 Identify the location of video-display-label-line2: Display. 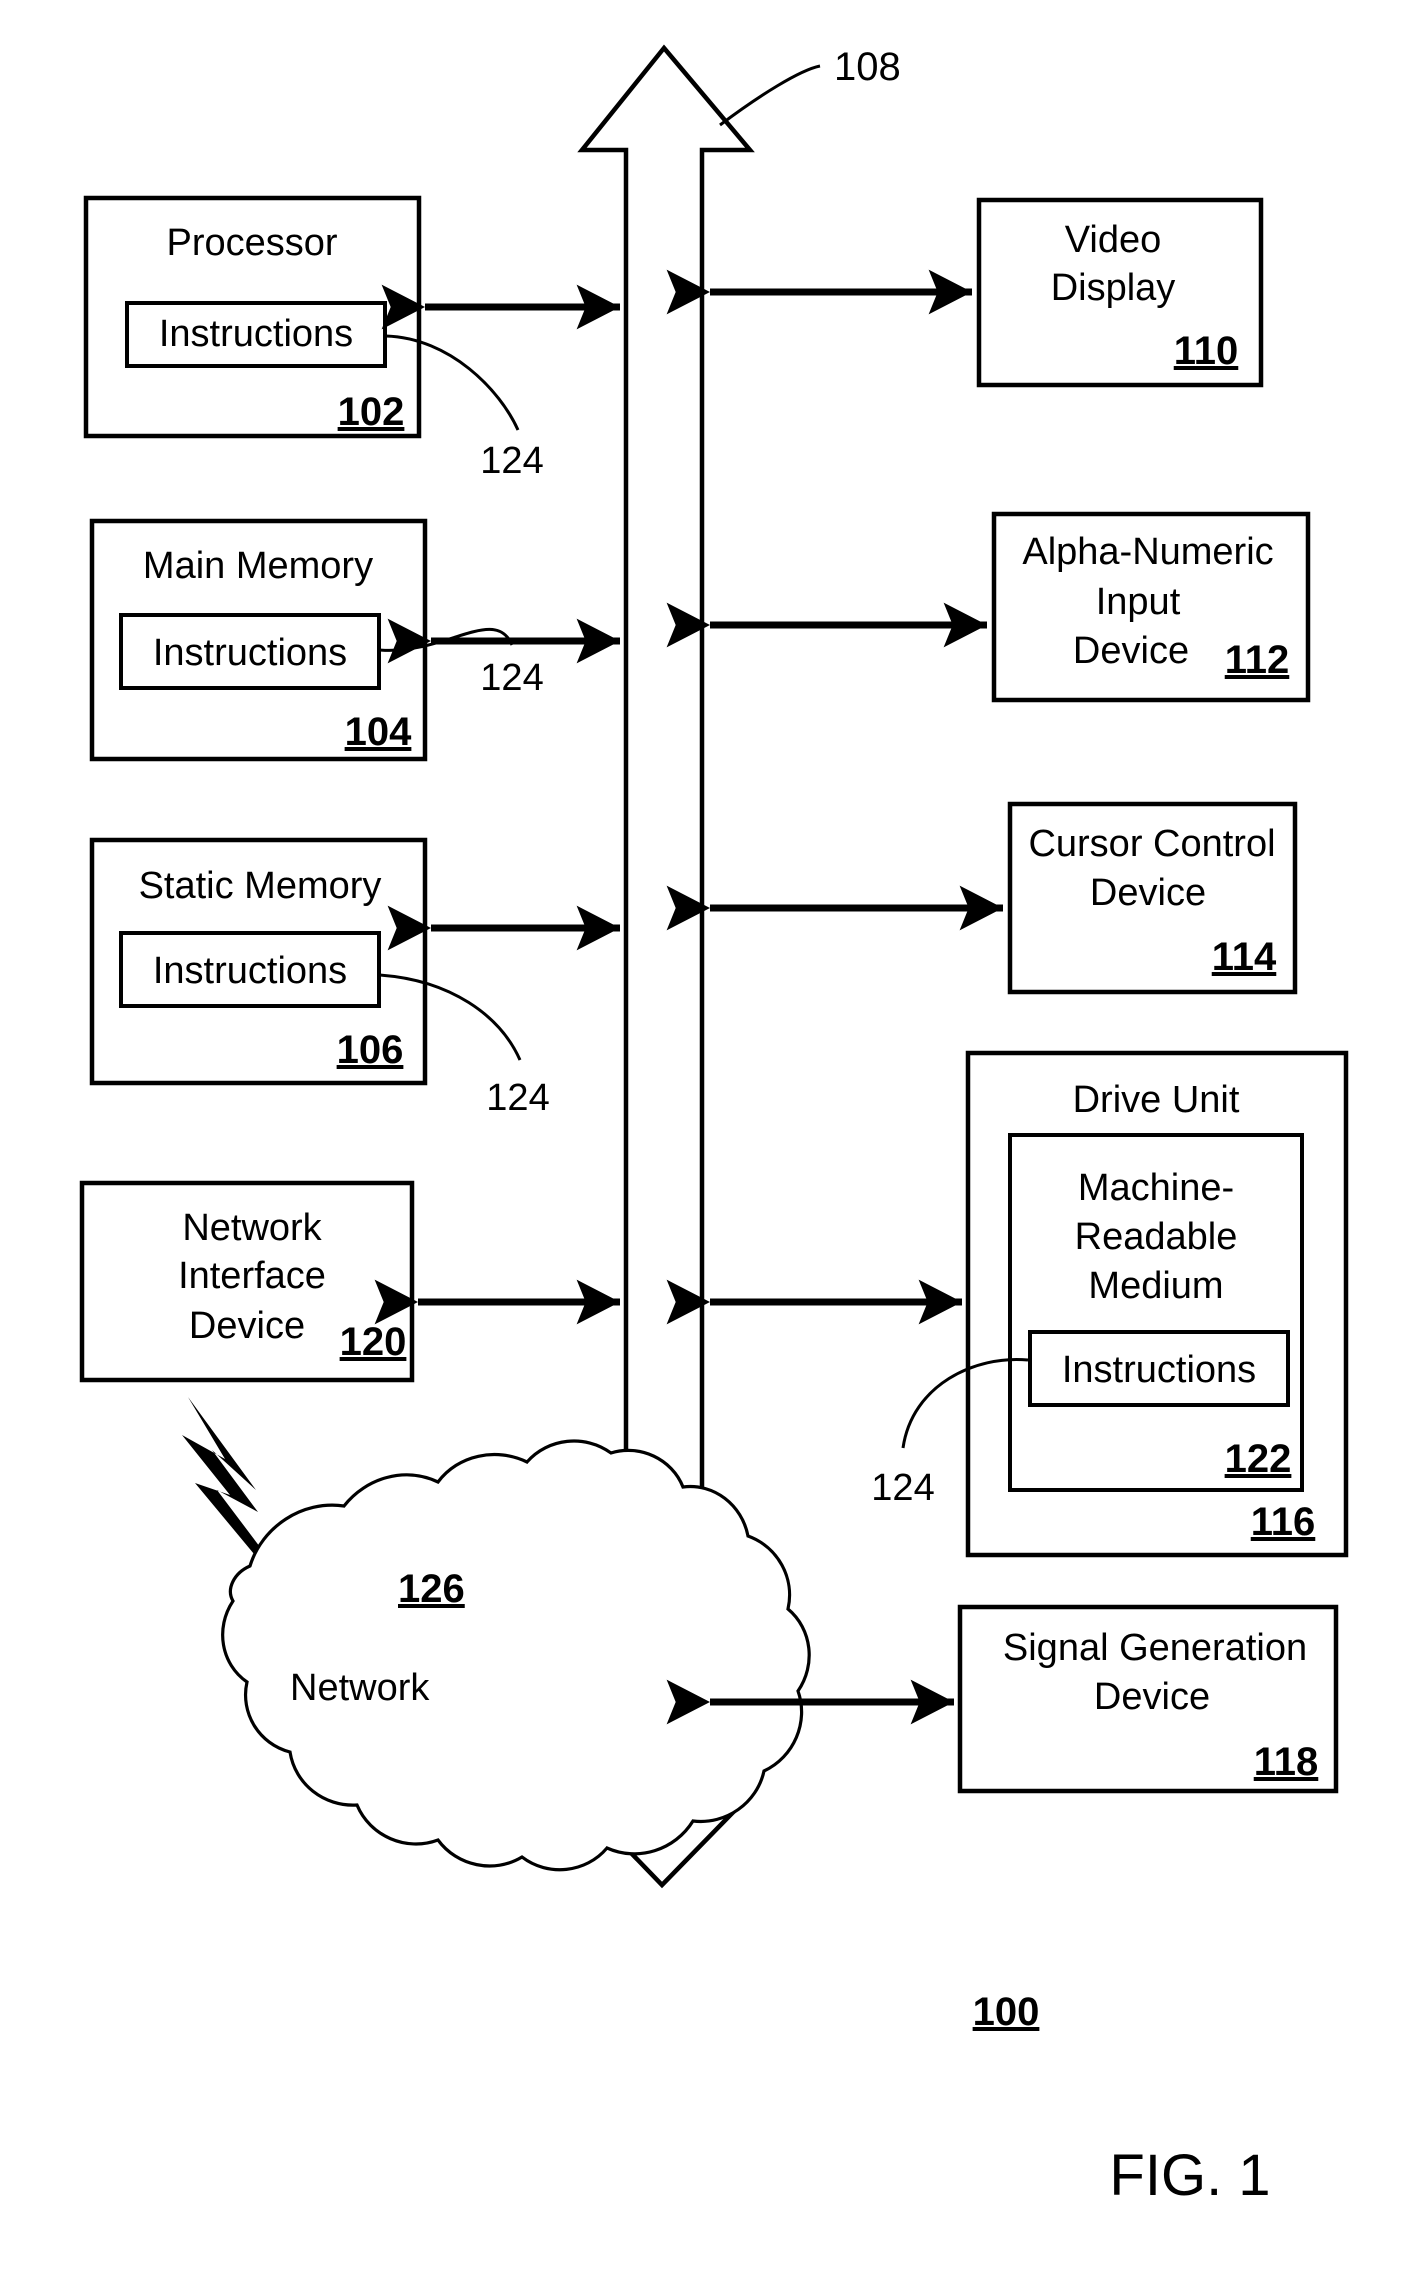
(1113, 288).